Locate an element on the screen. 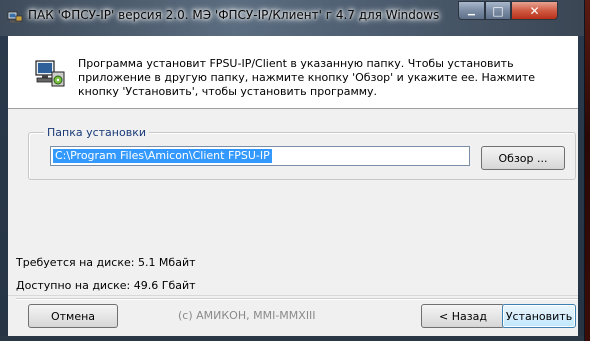 Image resolution: width=590 pixels, height=341 pixels. maximize-button: □ is located at coordinates (498, 10).